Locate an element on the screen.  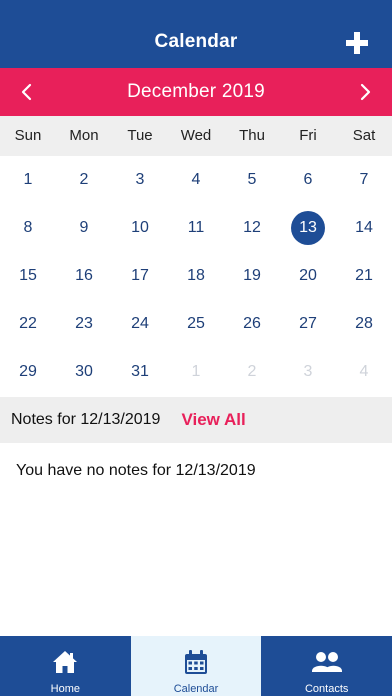
tab-label: Home is located at coordinates (65, 689).